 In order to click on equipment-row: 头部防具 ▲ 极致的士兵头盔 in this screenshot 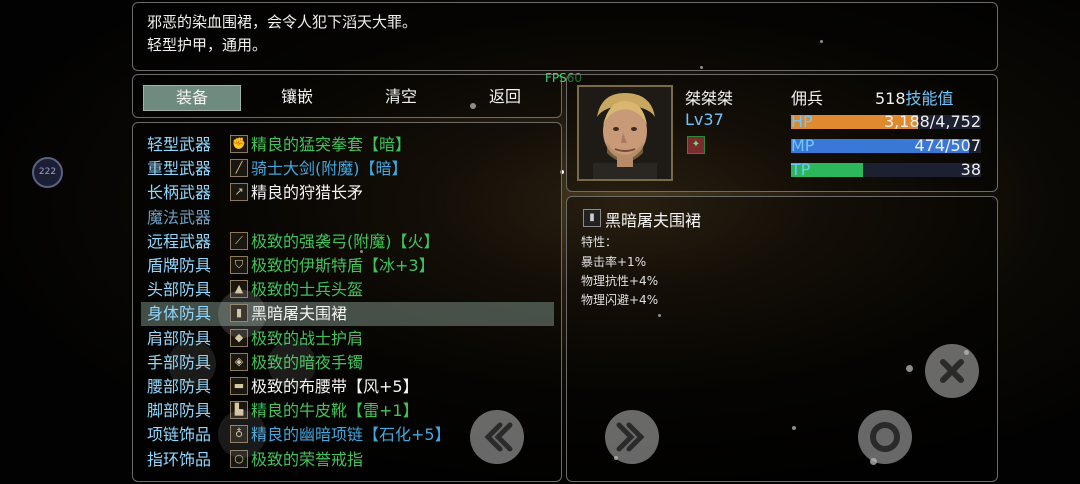, I will do `click(347, 290)`.